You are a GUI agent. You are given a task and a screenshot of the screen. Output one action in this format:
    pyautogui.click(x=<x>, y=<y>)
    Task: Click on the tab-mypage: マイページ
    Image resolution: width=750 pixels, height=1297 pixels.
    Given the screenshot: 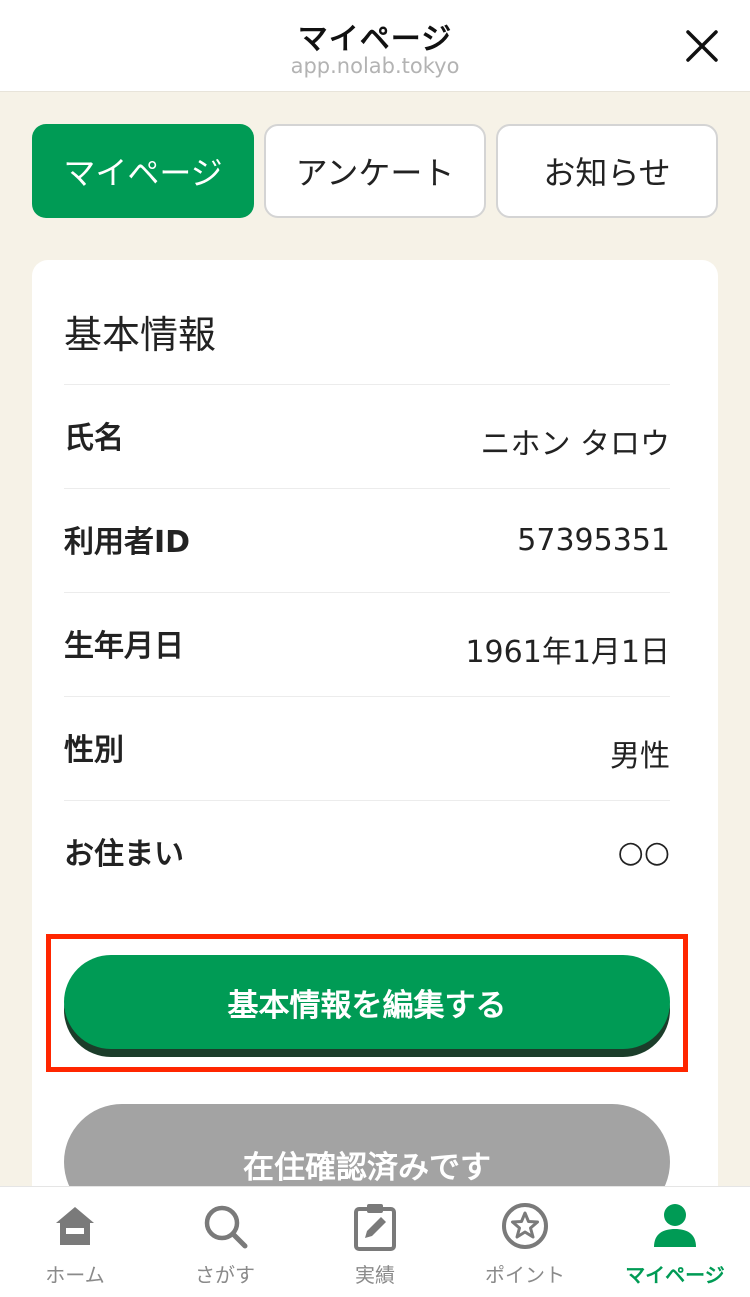 What is the action you would take?
    pyautogui.click(x=143, y=171)
    